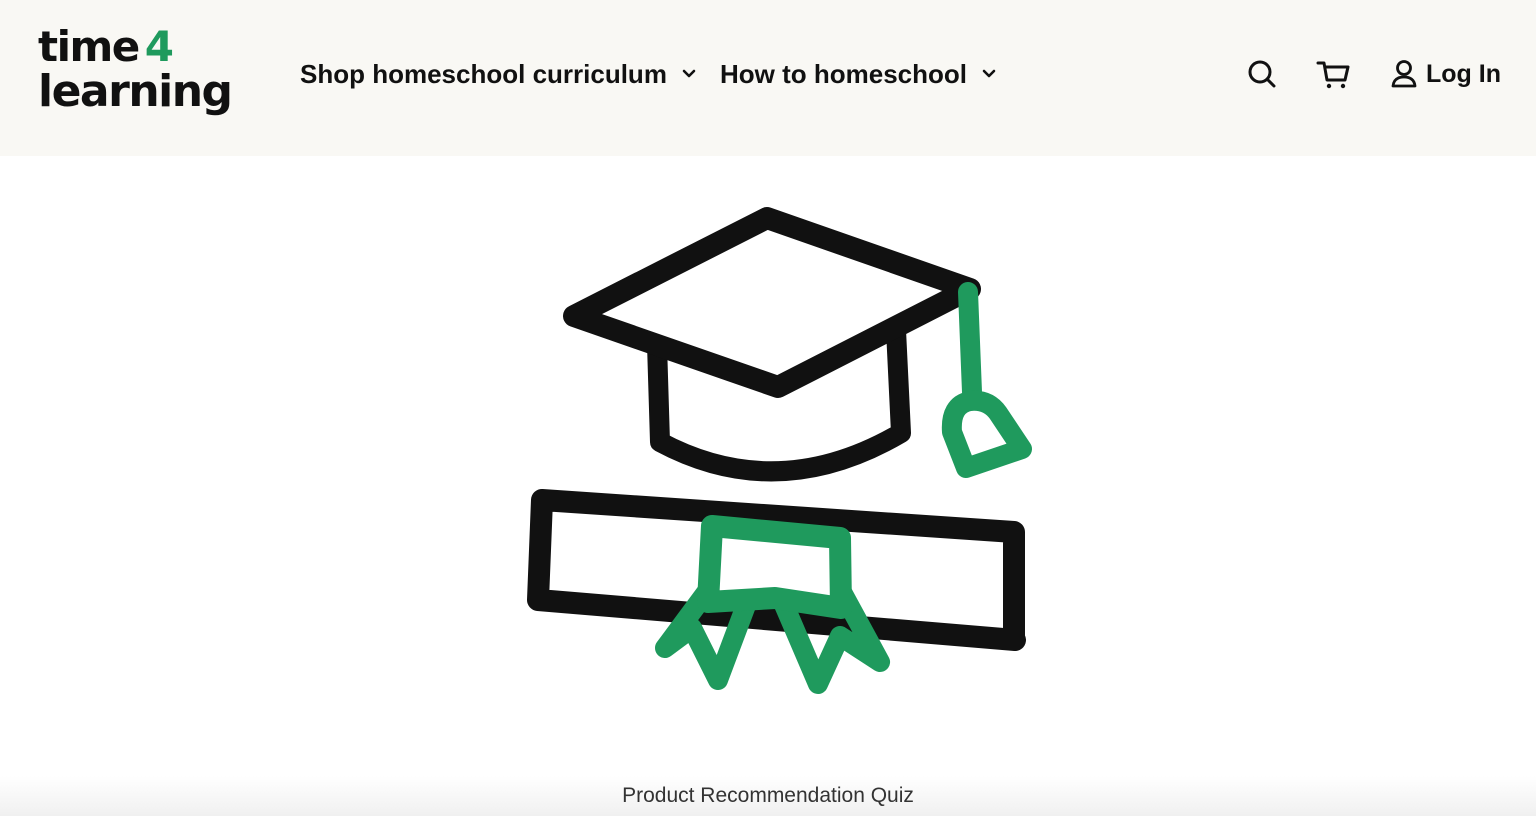  I want to click on user-icon, so click(1404, 74).